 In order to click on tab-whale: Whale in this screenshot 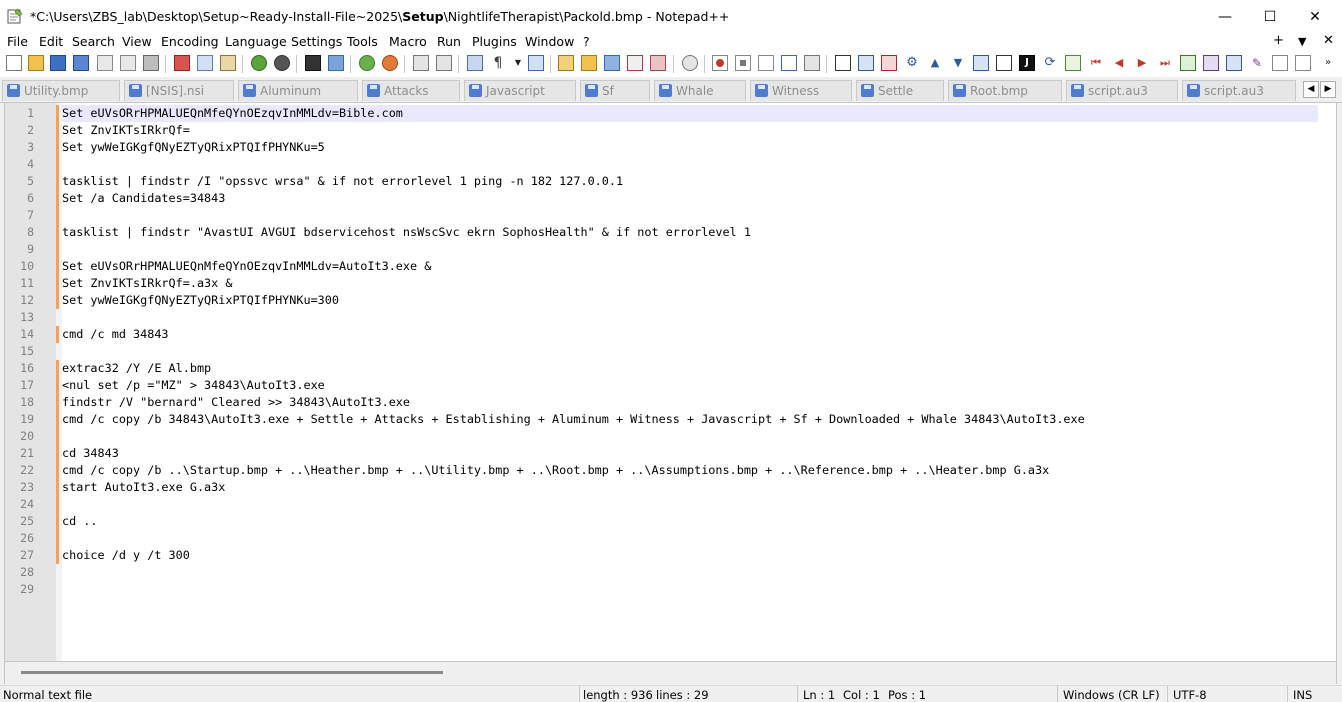, I will do `click(700, 90)`.